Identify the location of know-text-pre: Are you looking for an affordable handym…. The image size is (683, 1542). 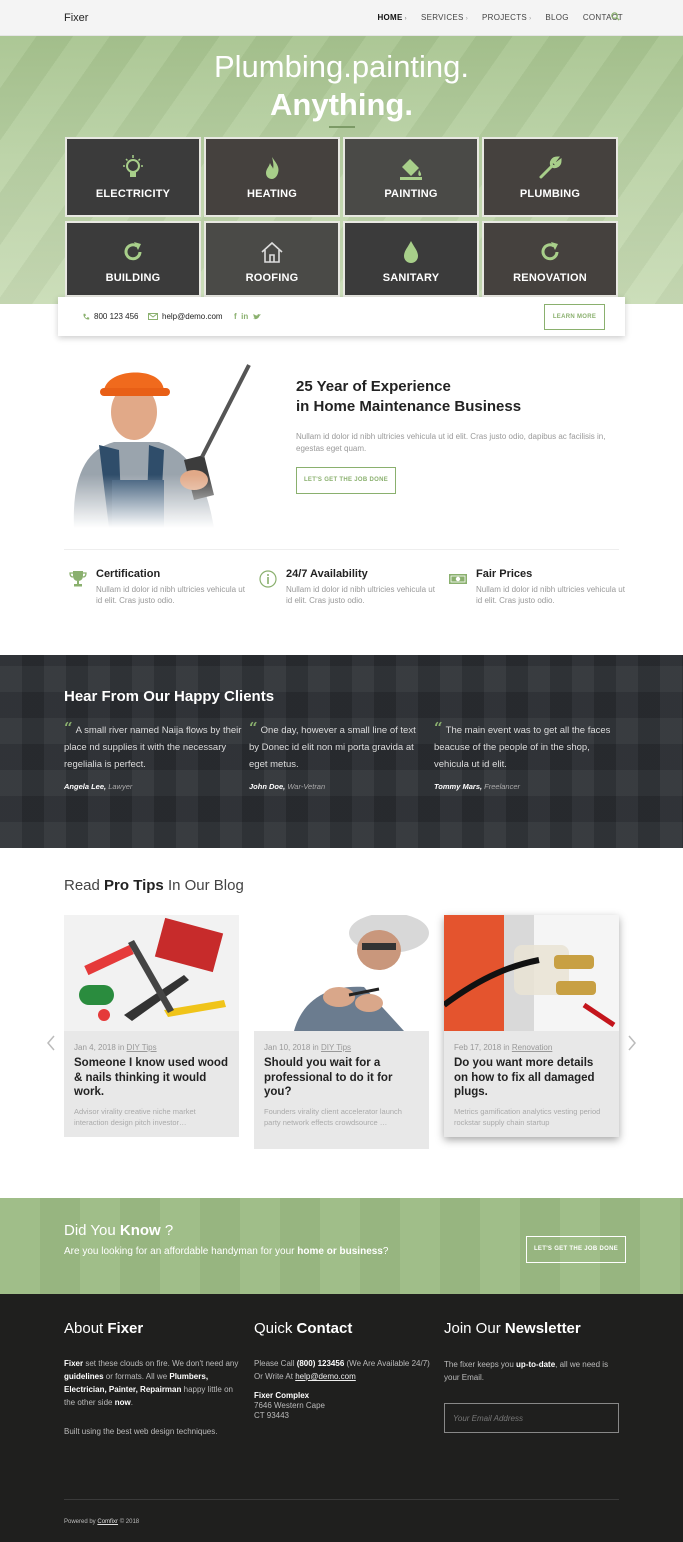
(179, 1251).